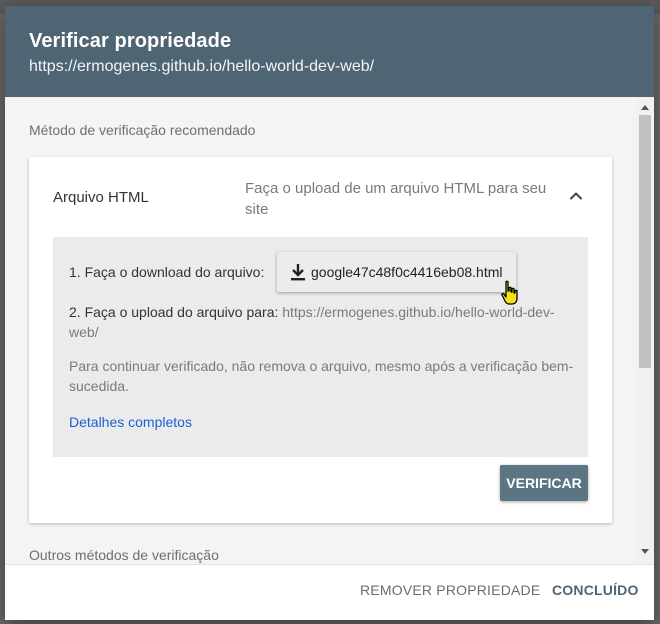 The width and height of the screenshot is (660, 624). I want to click on verify-button: VERIFICAR, so click(544, 483).